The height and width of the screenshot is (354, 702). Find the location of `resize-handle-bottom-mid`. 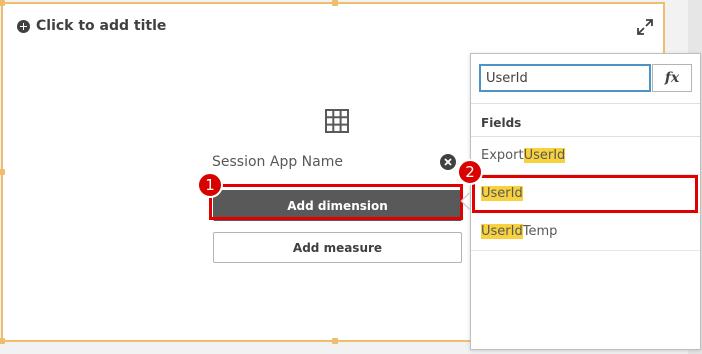

resize-handle-bottom-mid is located at coordinates (335, 341).